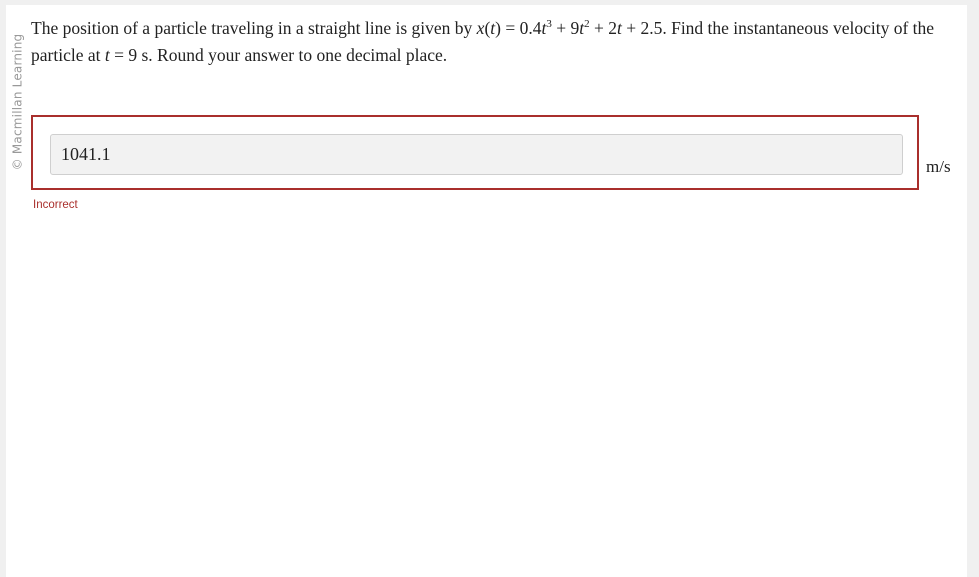  I want to click on answer-box: 1041.1, so click(475, 152).